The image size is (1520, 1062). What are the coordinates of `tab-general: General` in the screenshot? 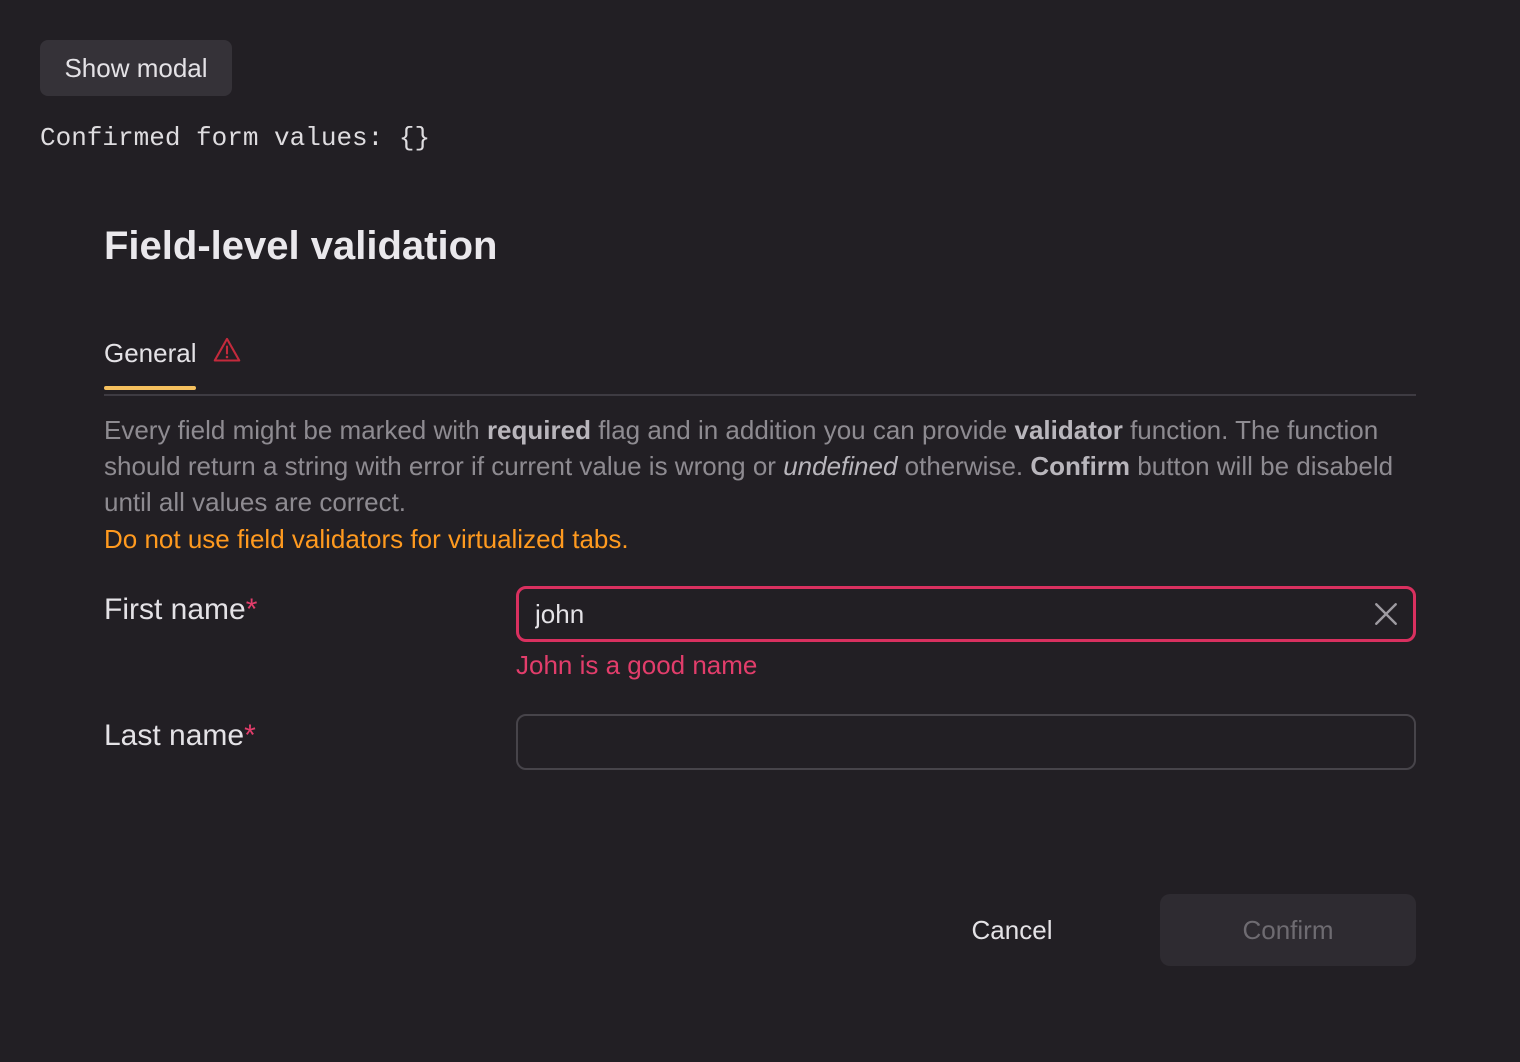 It's located at (172, 362).